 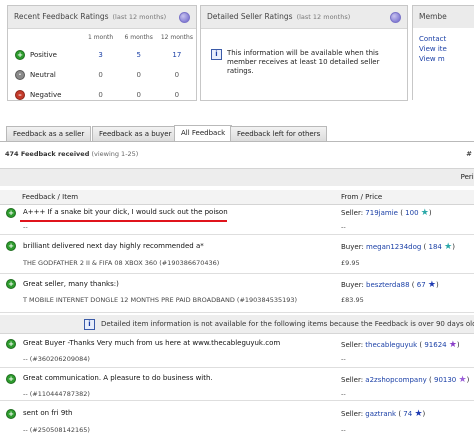 I want to click on feedback-item: -- (#250508142165), so click(x=56, y=430).